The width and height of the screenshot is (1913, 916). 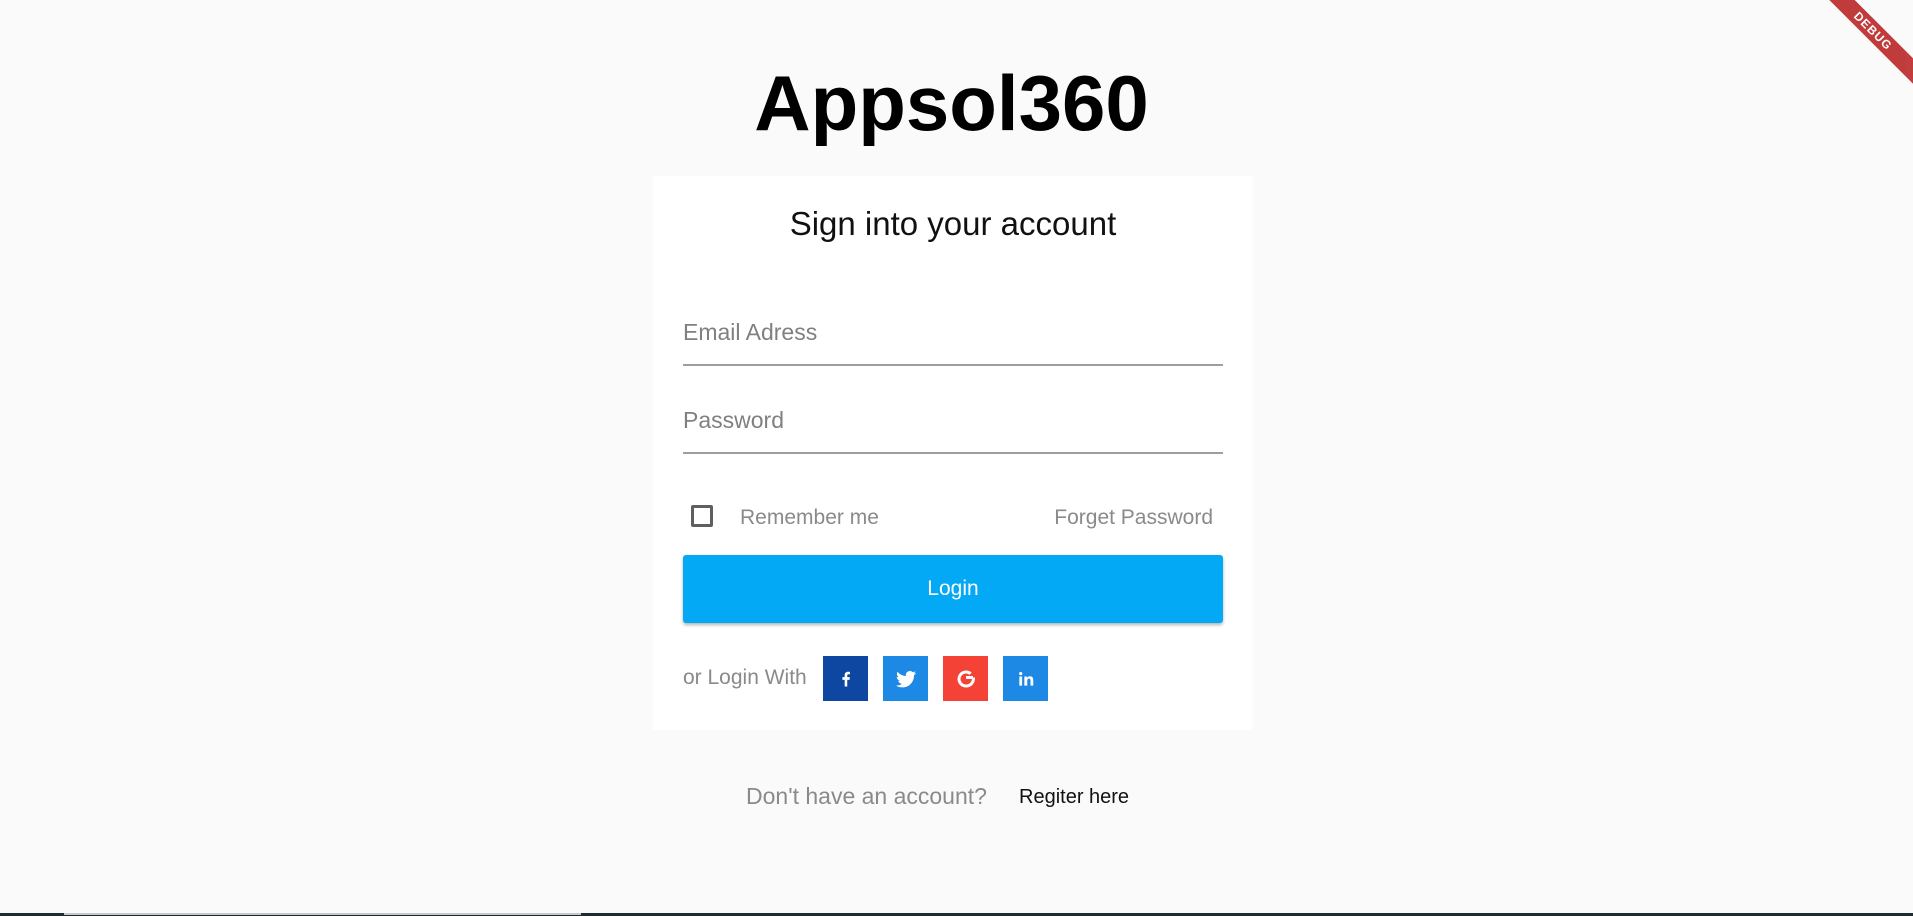 I want to click on login-button: Login, so click(x=953, y=589).